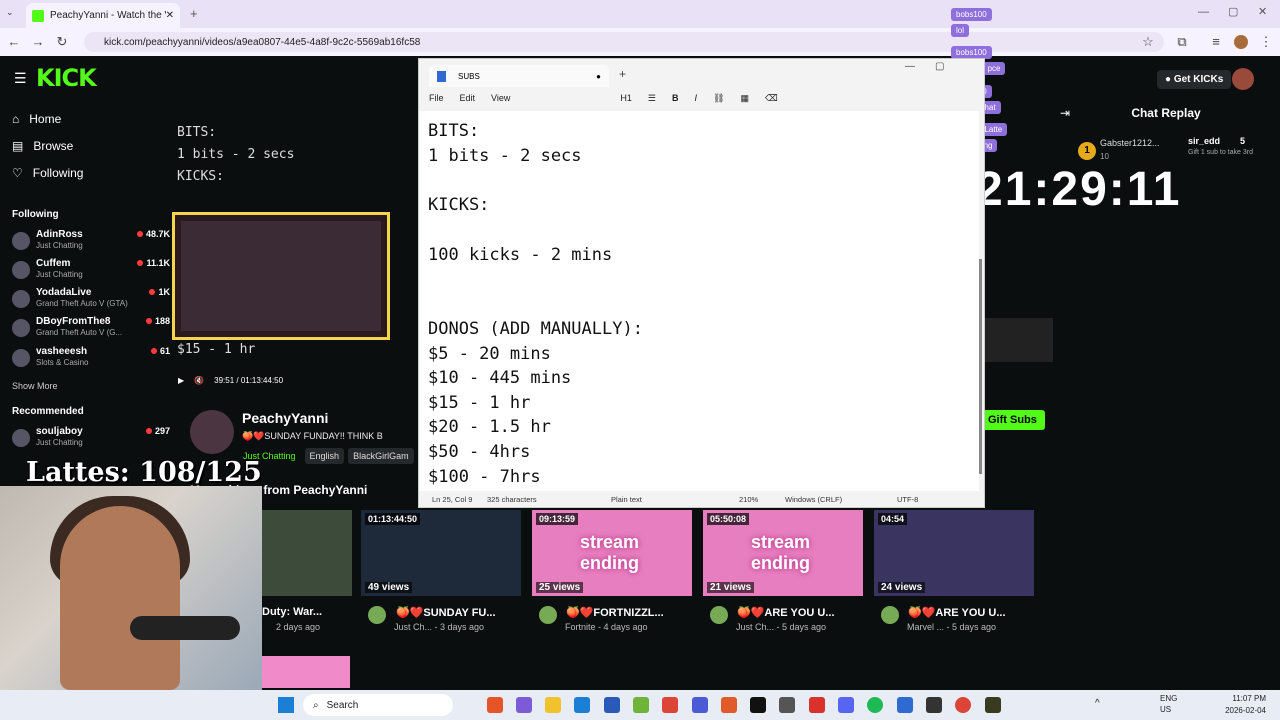 This screenshot has height=720, width=1280. Describe the element at coordinates (62, 42) in the screenshot. I see `reload-icon: ↻` at that location.